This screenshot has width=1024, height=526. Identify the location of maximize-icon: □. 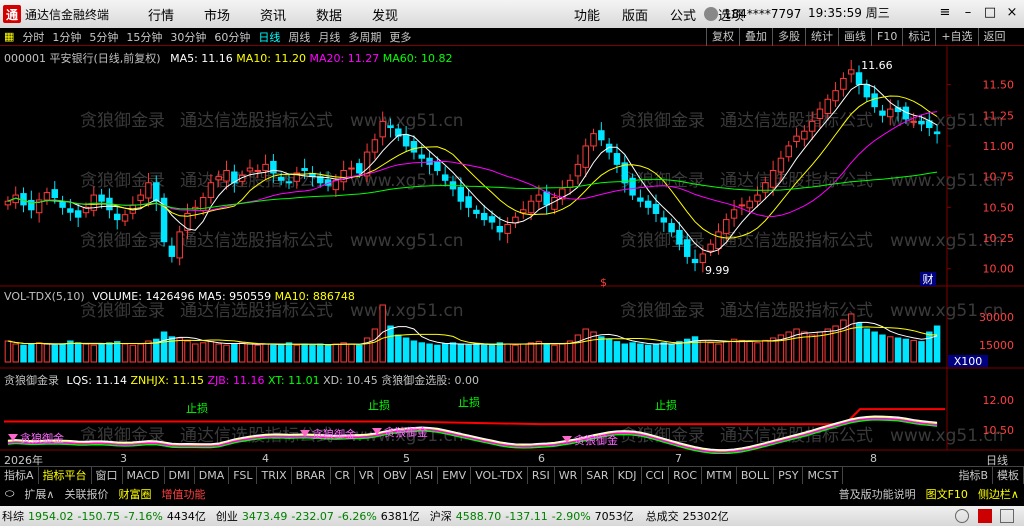
(990, 13).